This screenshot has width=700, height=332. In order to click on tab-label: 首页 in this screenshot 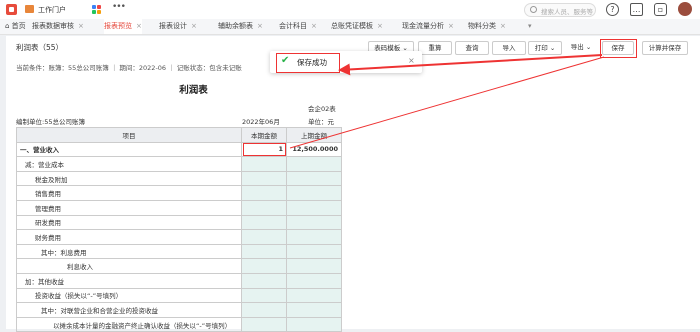, I will do `click(18, 26)`.